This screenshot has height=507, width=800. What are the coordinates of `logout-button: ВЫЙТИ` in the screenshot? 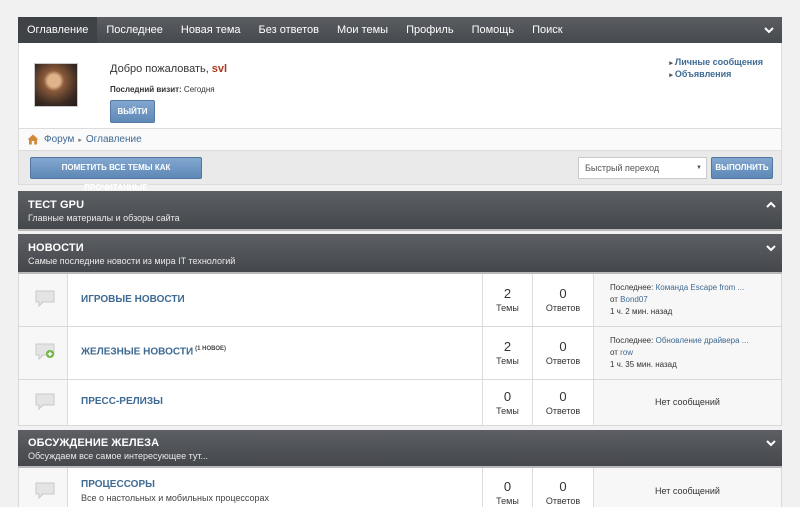 It's located at (132, 111).